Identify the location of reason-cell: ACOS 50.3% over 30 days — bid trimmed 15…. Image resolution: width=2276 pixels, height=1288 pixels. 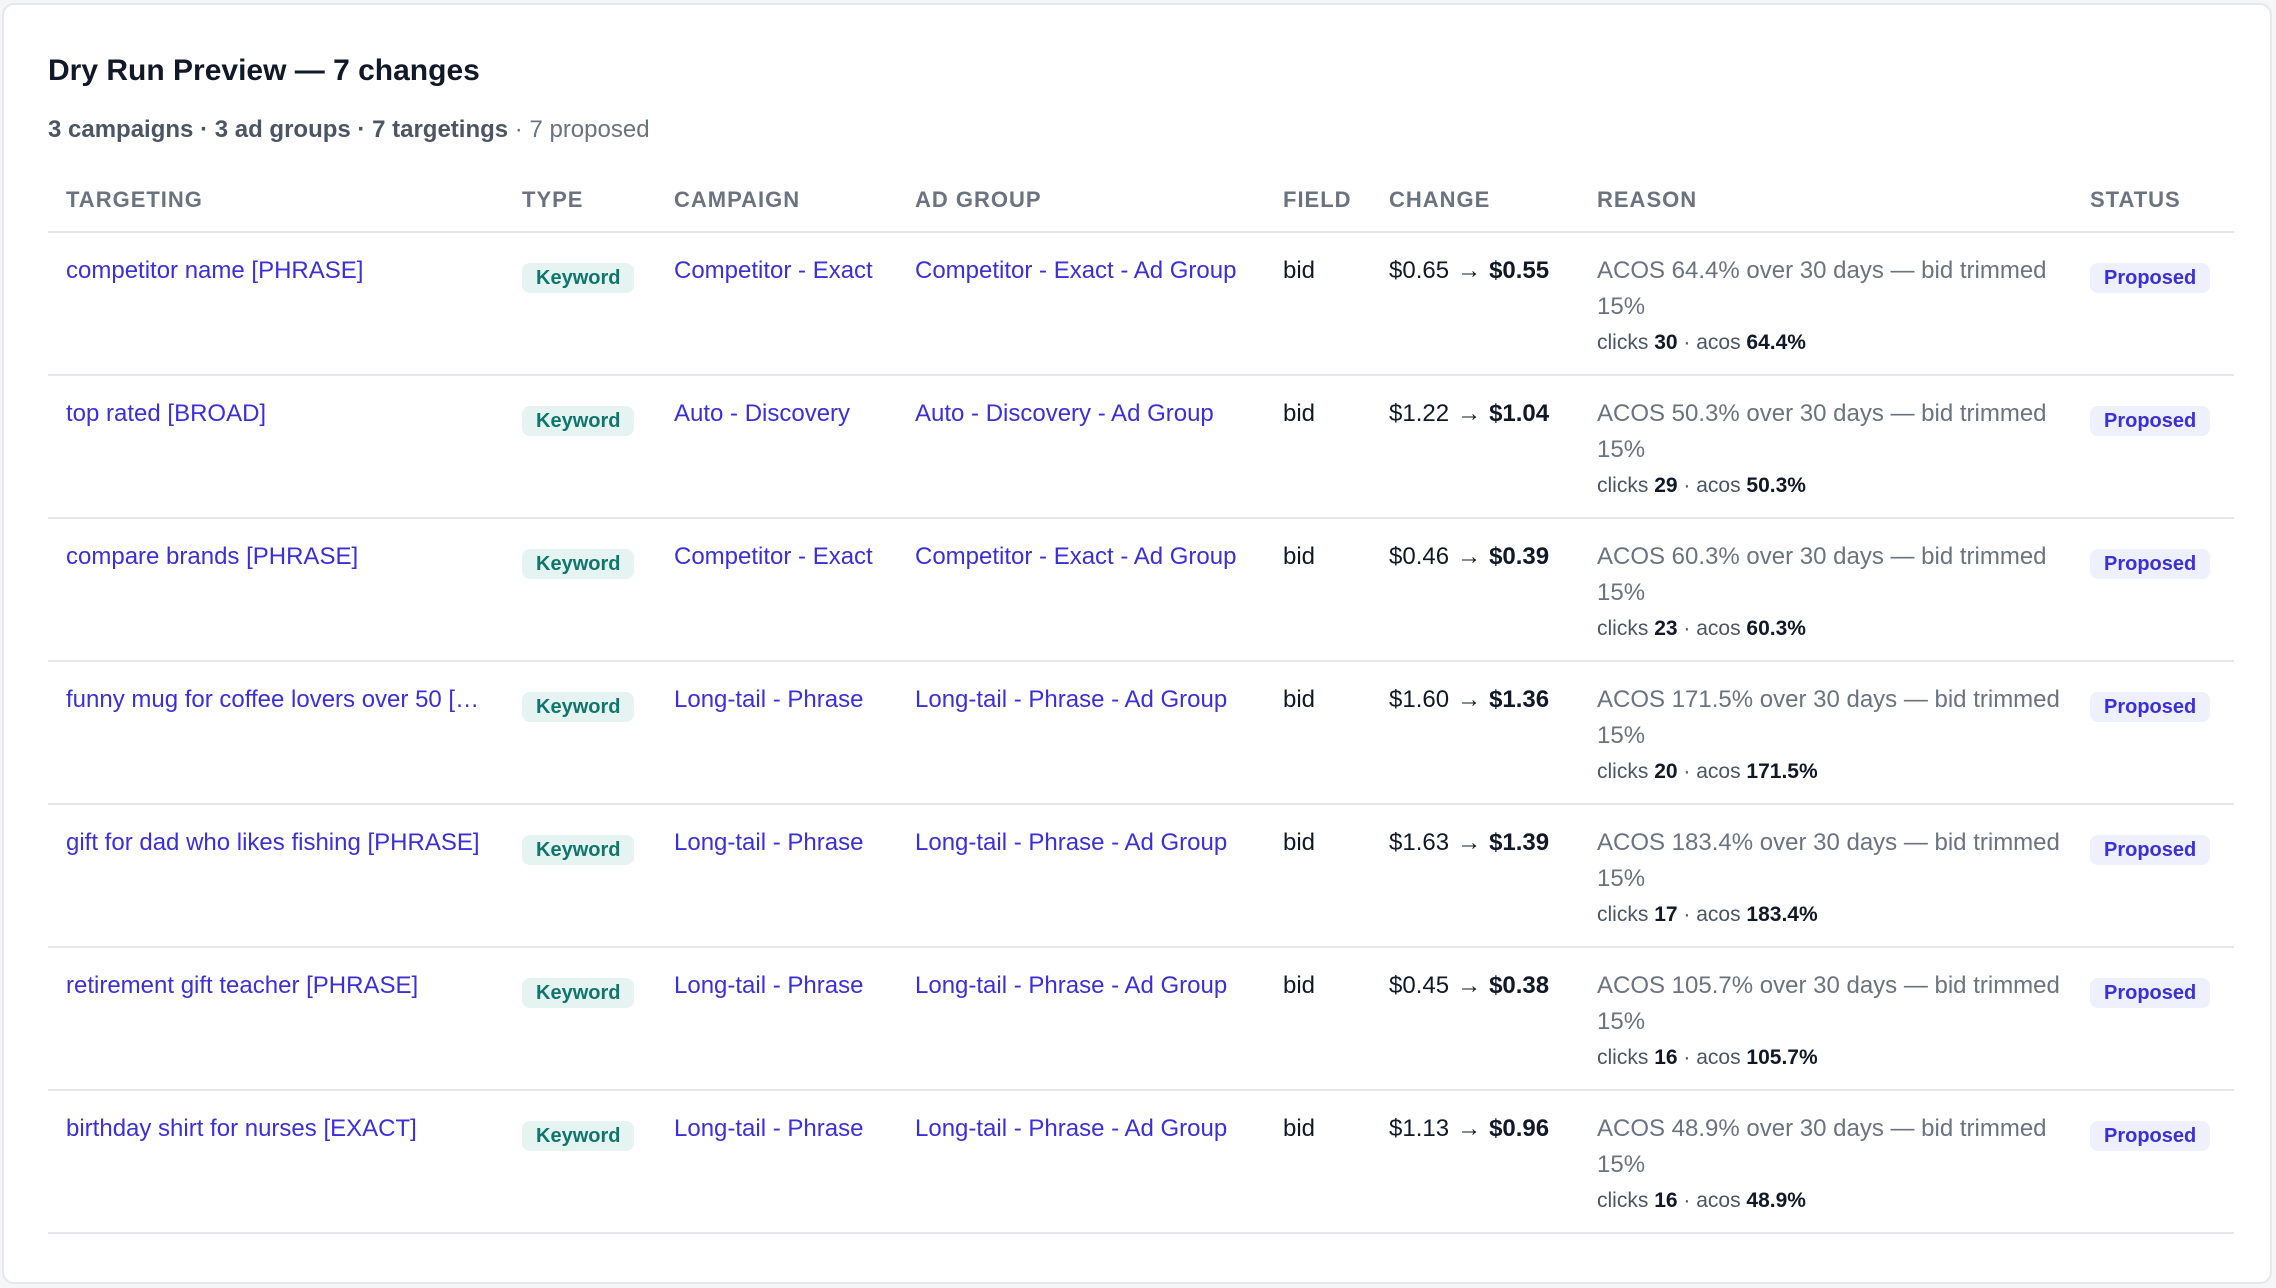
(1835, 449).